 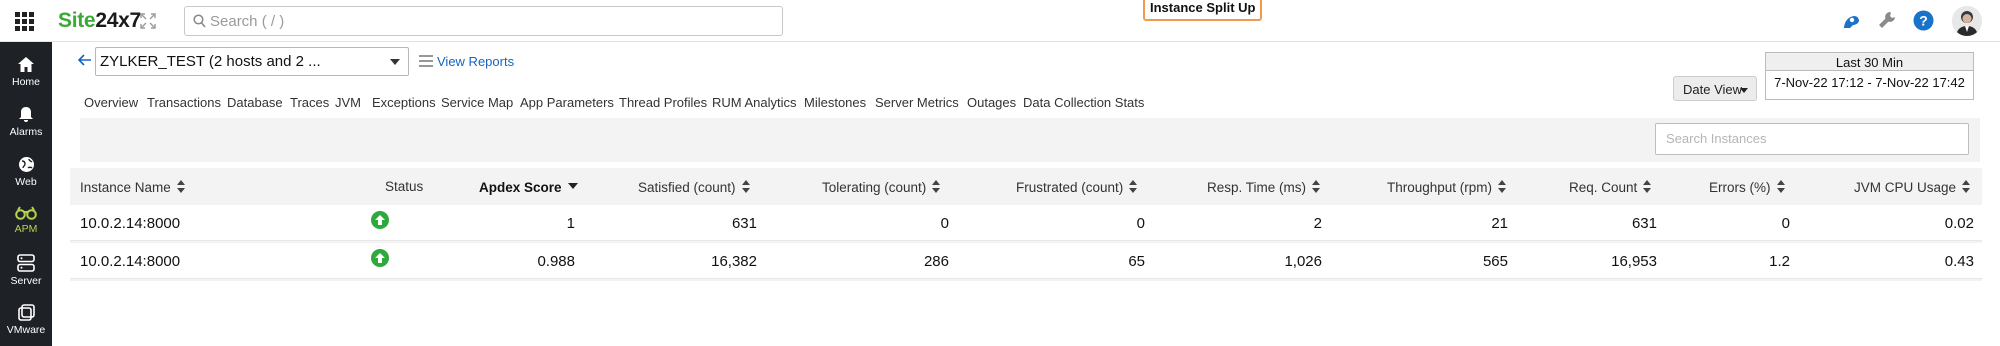 What do you see at coordinates (199, 21) in the screenshot?
I see `search-icon` at bounding box center [199, 21].